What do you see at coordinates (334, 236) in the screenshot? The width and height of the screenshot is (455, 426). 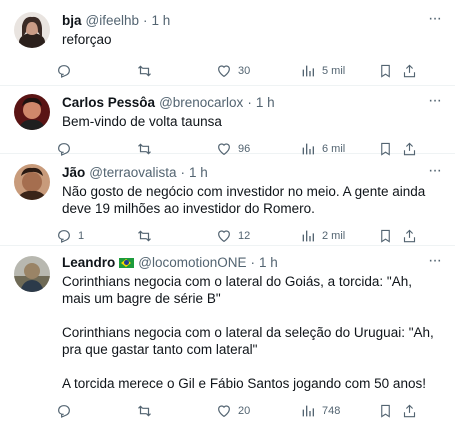 I see `view-count: 2 mil` at bounding box center [334, 236].